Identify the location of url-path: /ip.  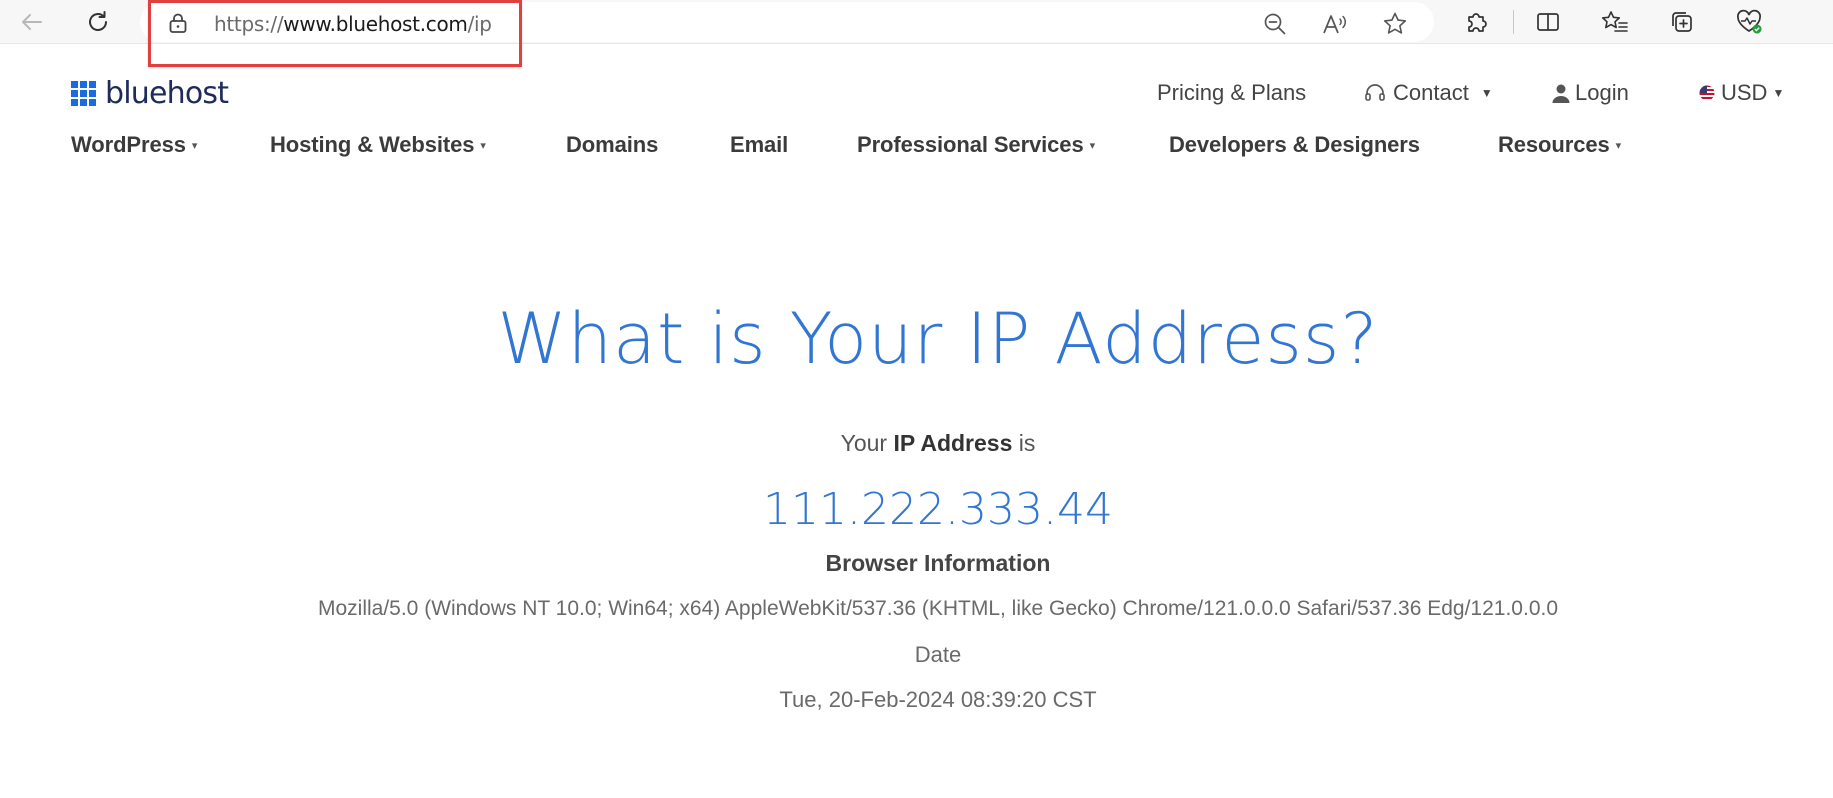
(479, 24).